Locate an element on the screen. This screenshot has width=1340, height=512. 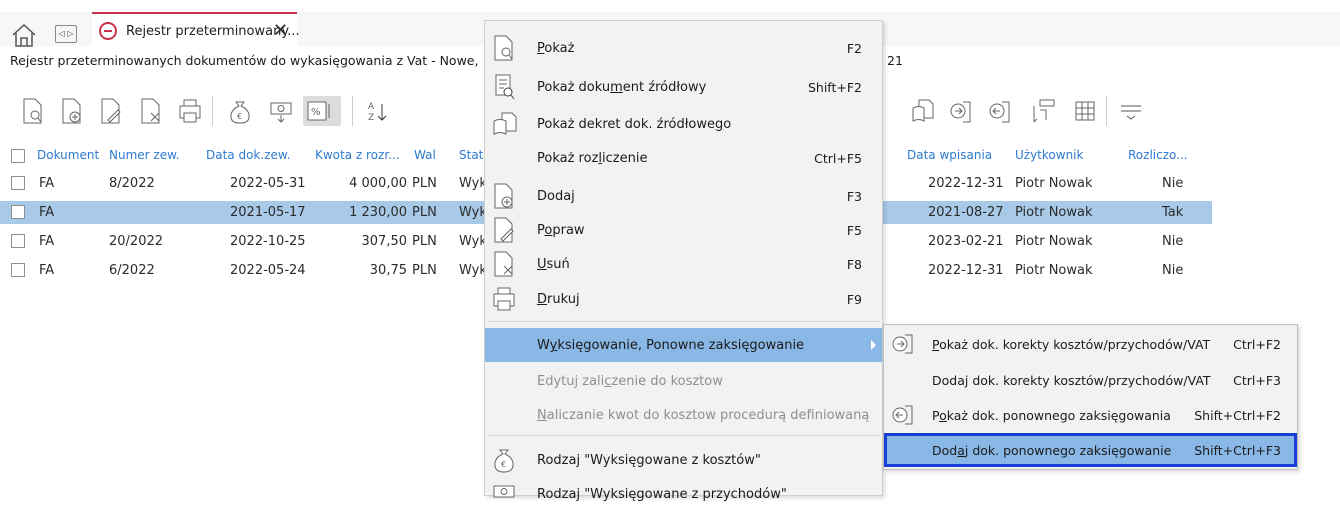
banknote-icon is located at coordinates (281, 111).